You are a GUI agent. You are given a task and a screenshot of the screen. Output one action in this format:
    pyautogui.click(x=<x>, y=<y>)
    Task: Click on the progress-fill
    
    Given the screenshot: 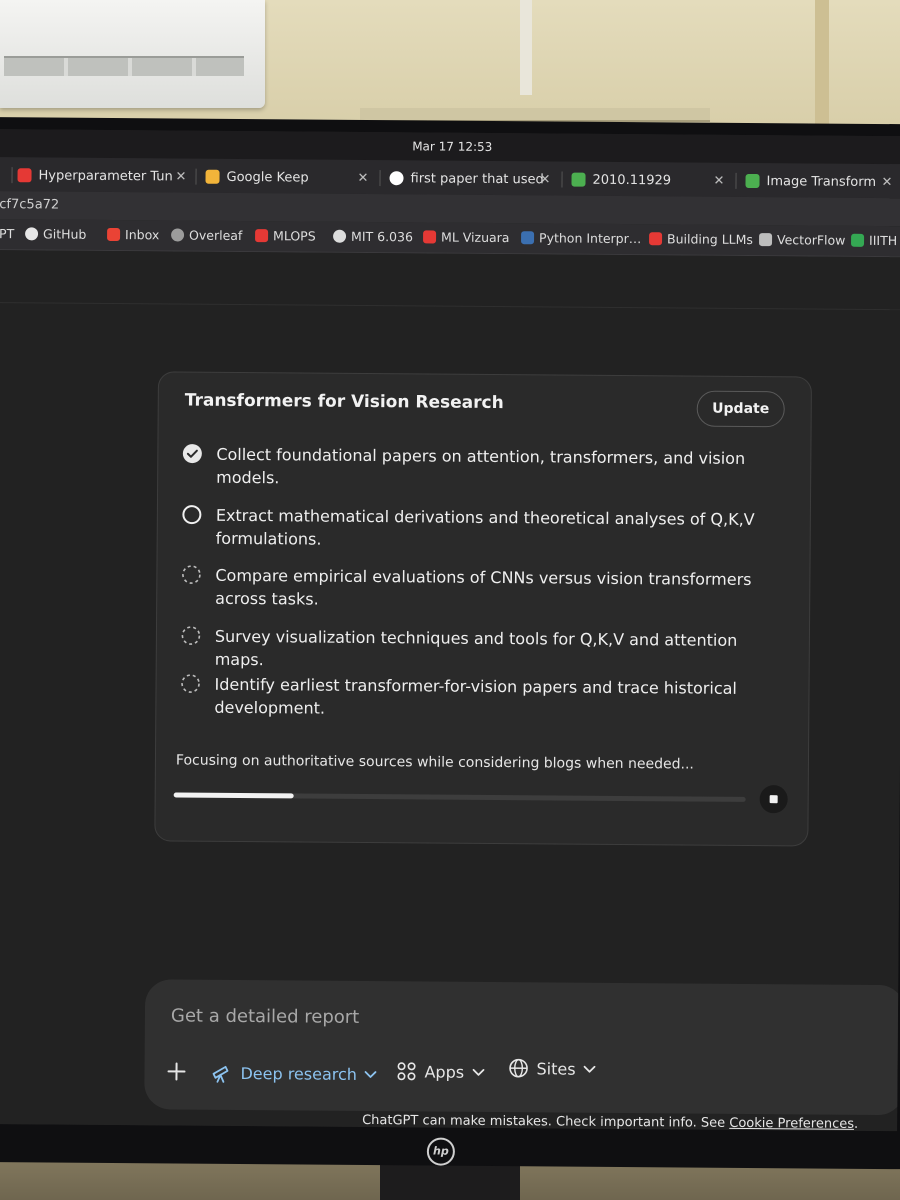 What is the action you would take?
    pyautogui.click(x=233, y=795)
    